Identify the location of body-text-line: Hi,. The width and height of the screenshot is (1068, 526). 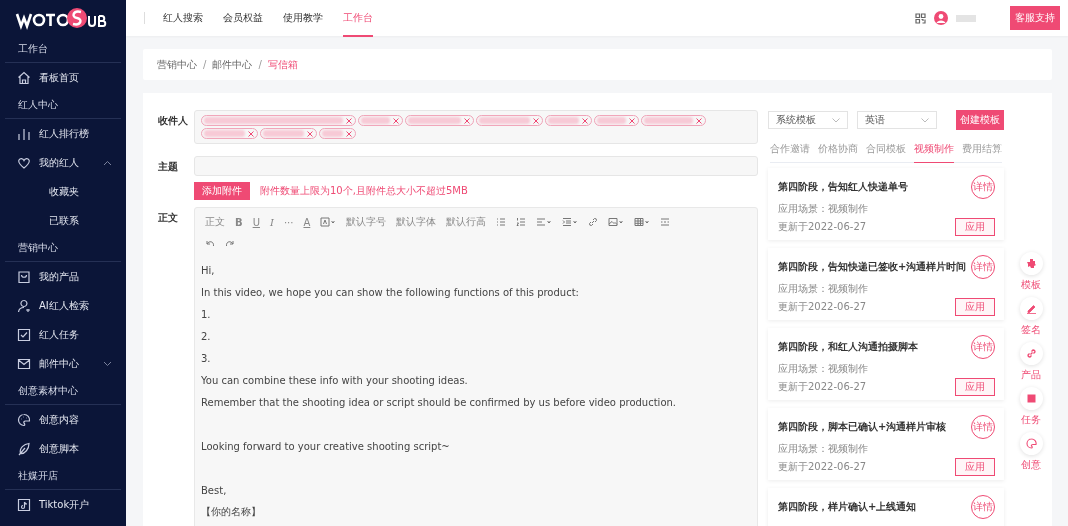
(208, 270).